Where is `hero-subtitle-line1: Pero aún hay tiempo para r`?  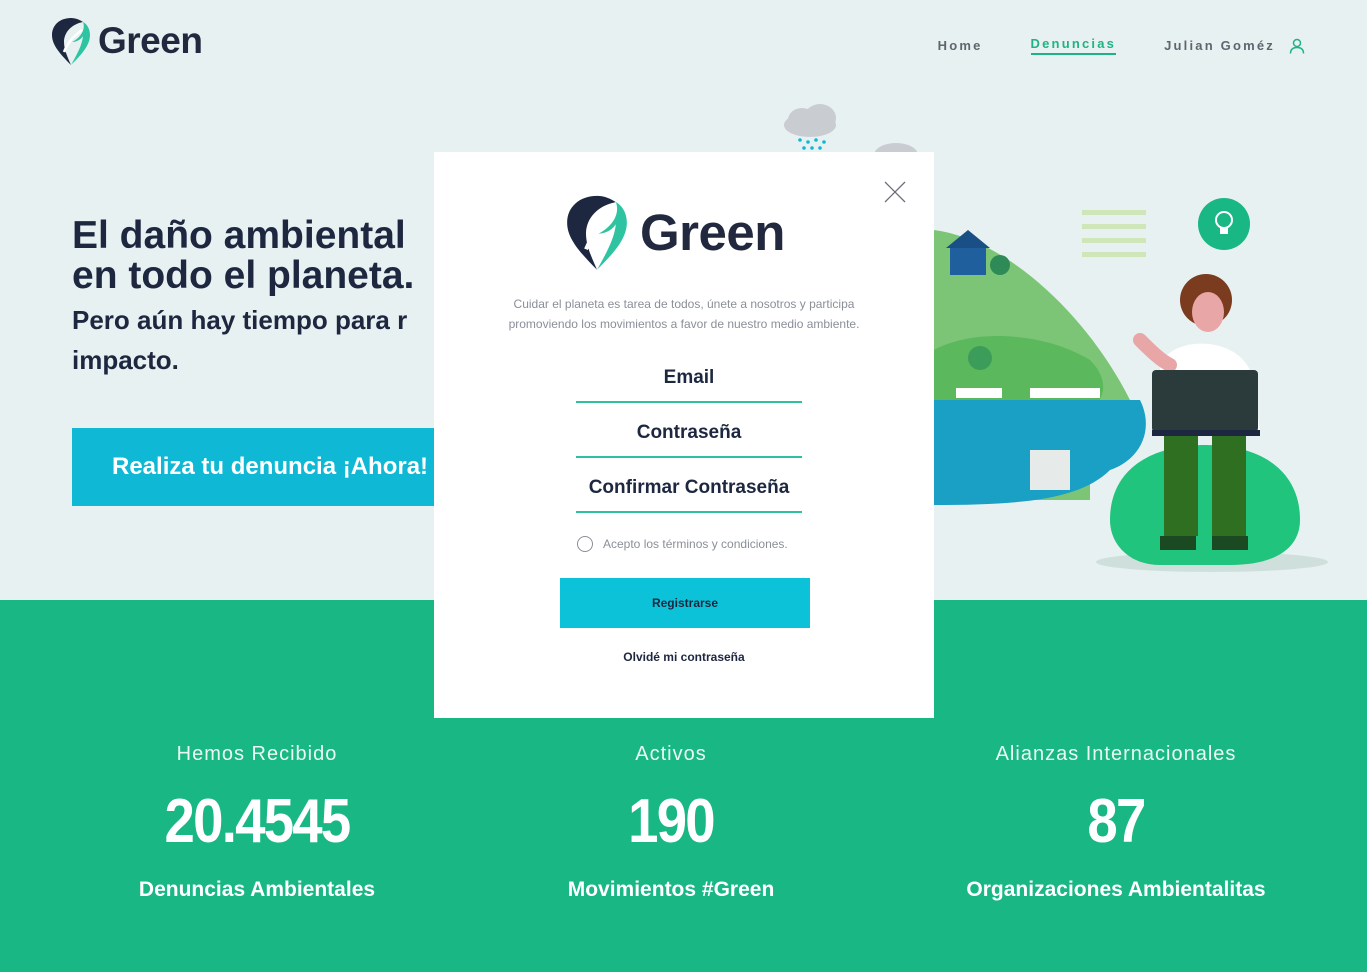
hero-subtitle-line1: Pero aún hay tiempo para r is located at coordinates (240, 320).